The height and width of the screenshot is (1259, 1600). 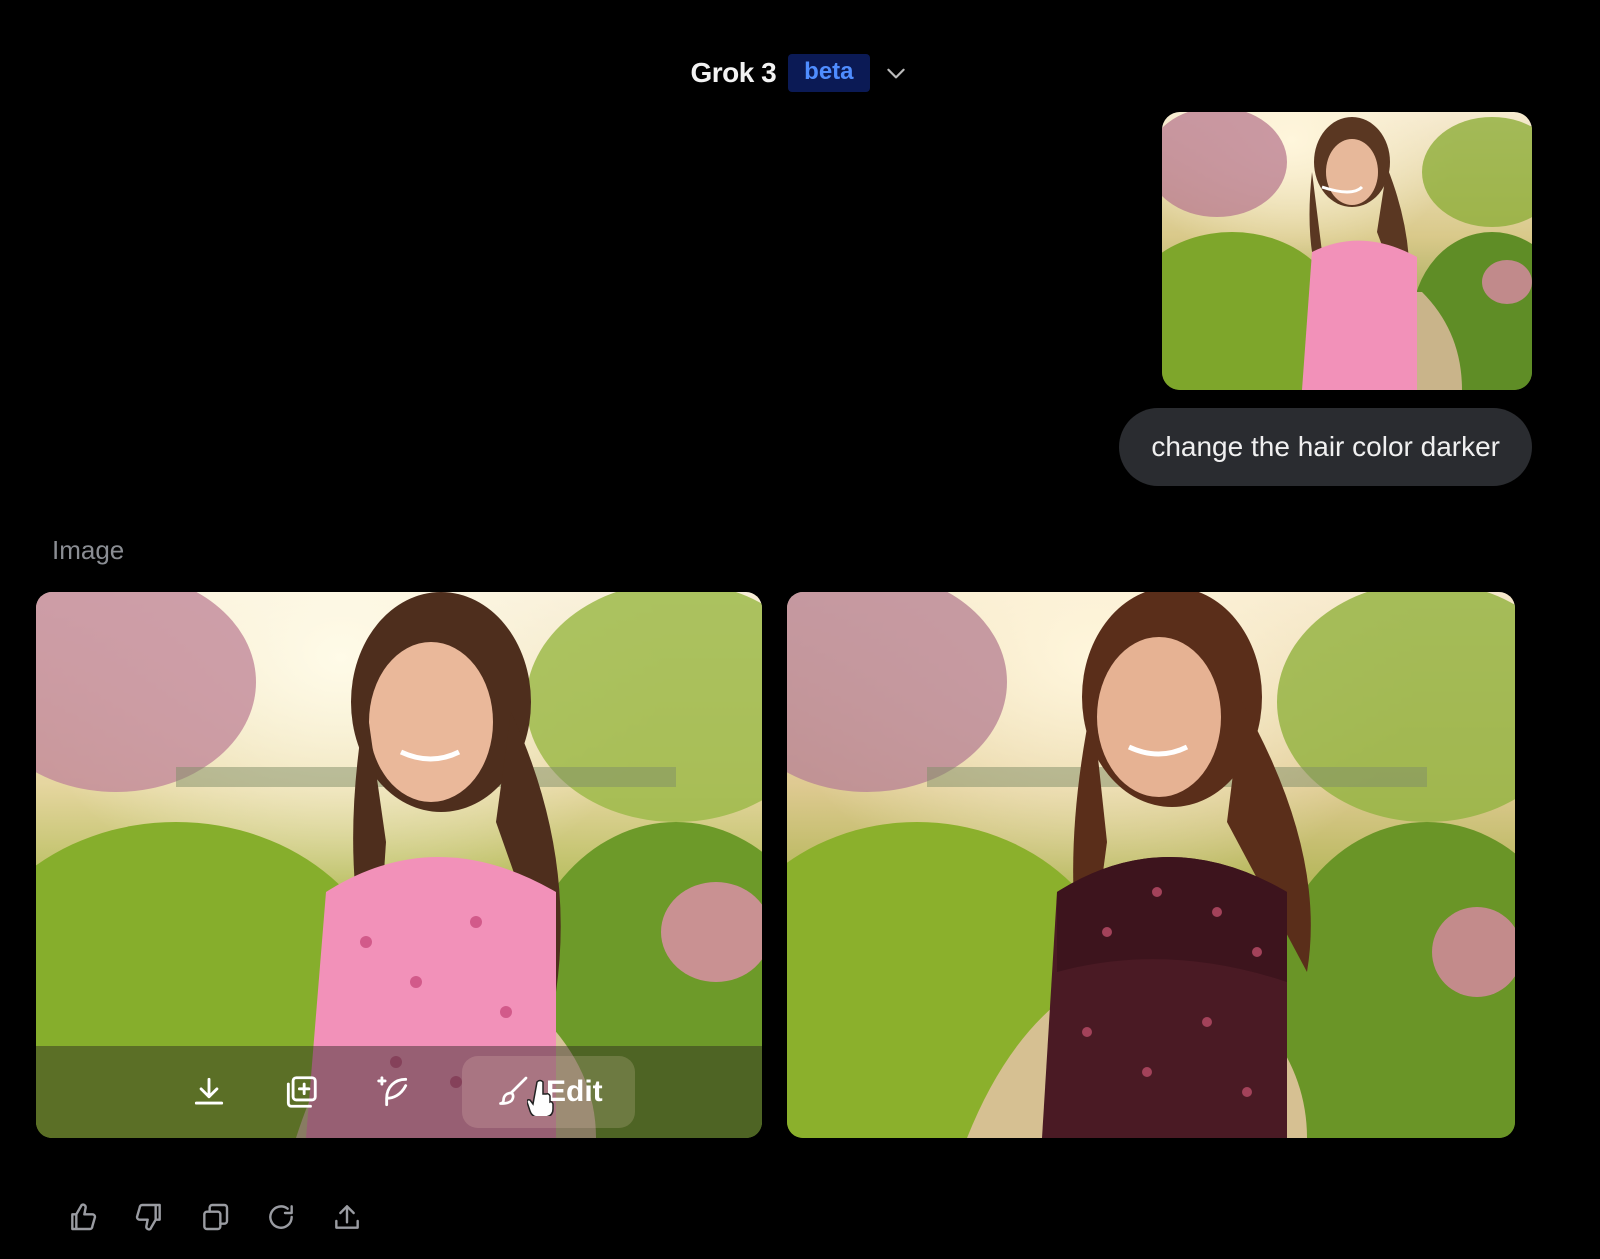 I want to click on user-attached-image, so click(x=1347, y=251).